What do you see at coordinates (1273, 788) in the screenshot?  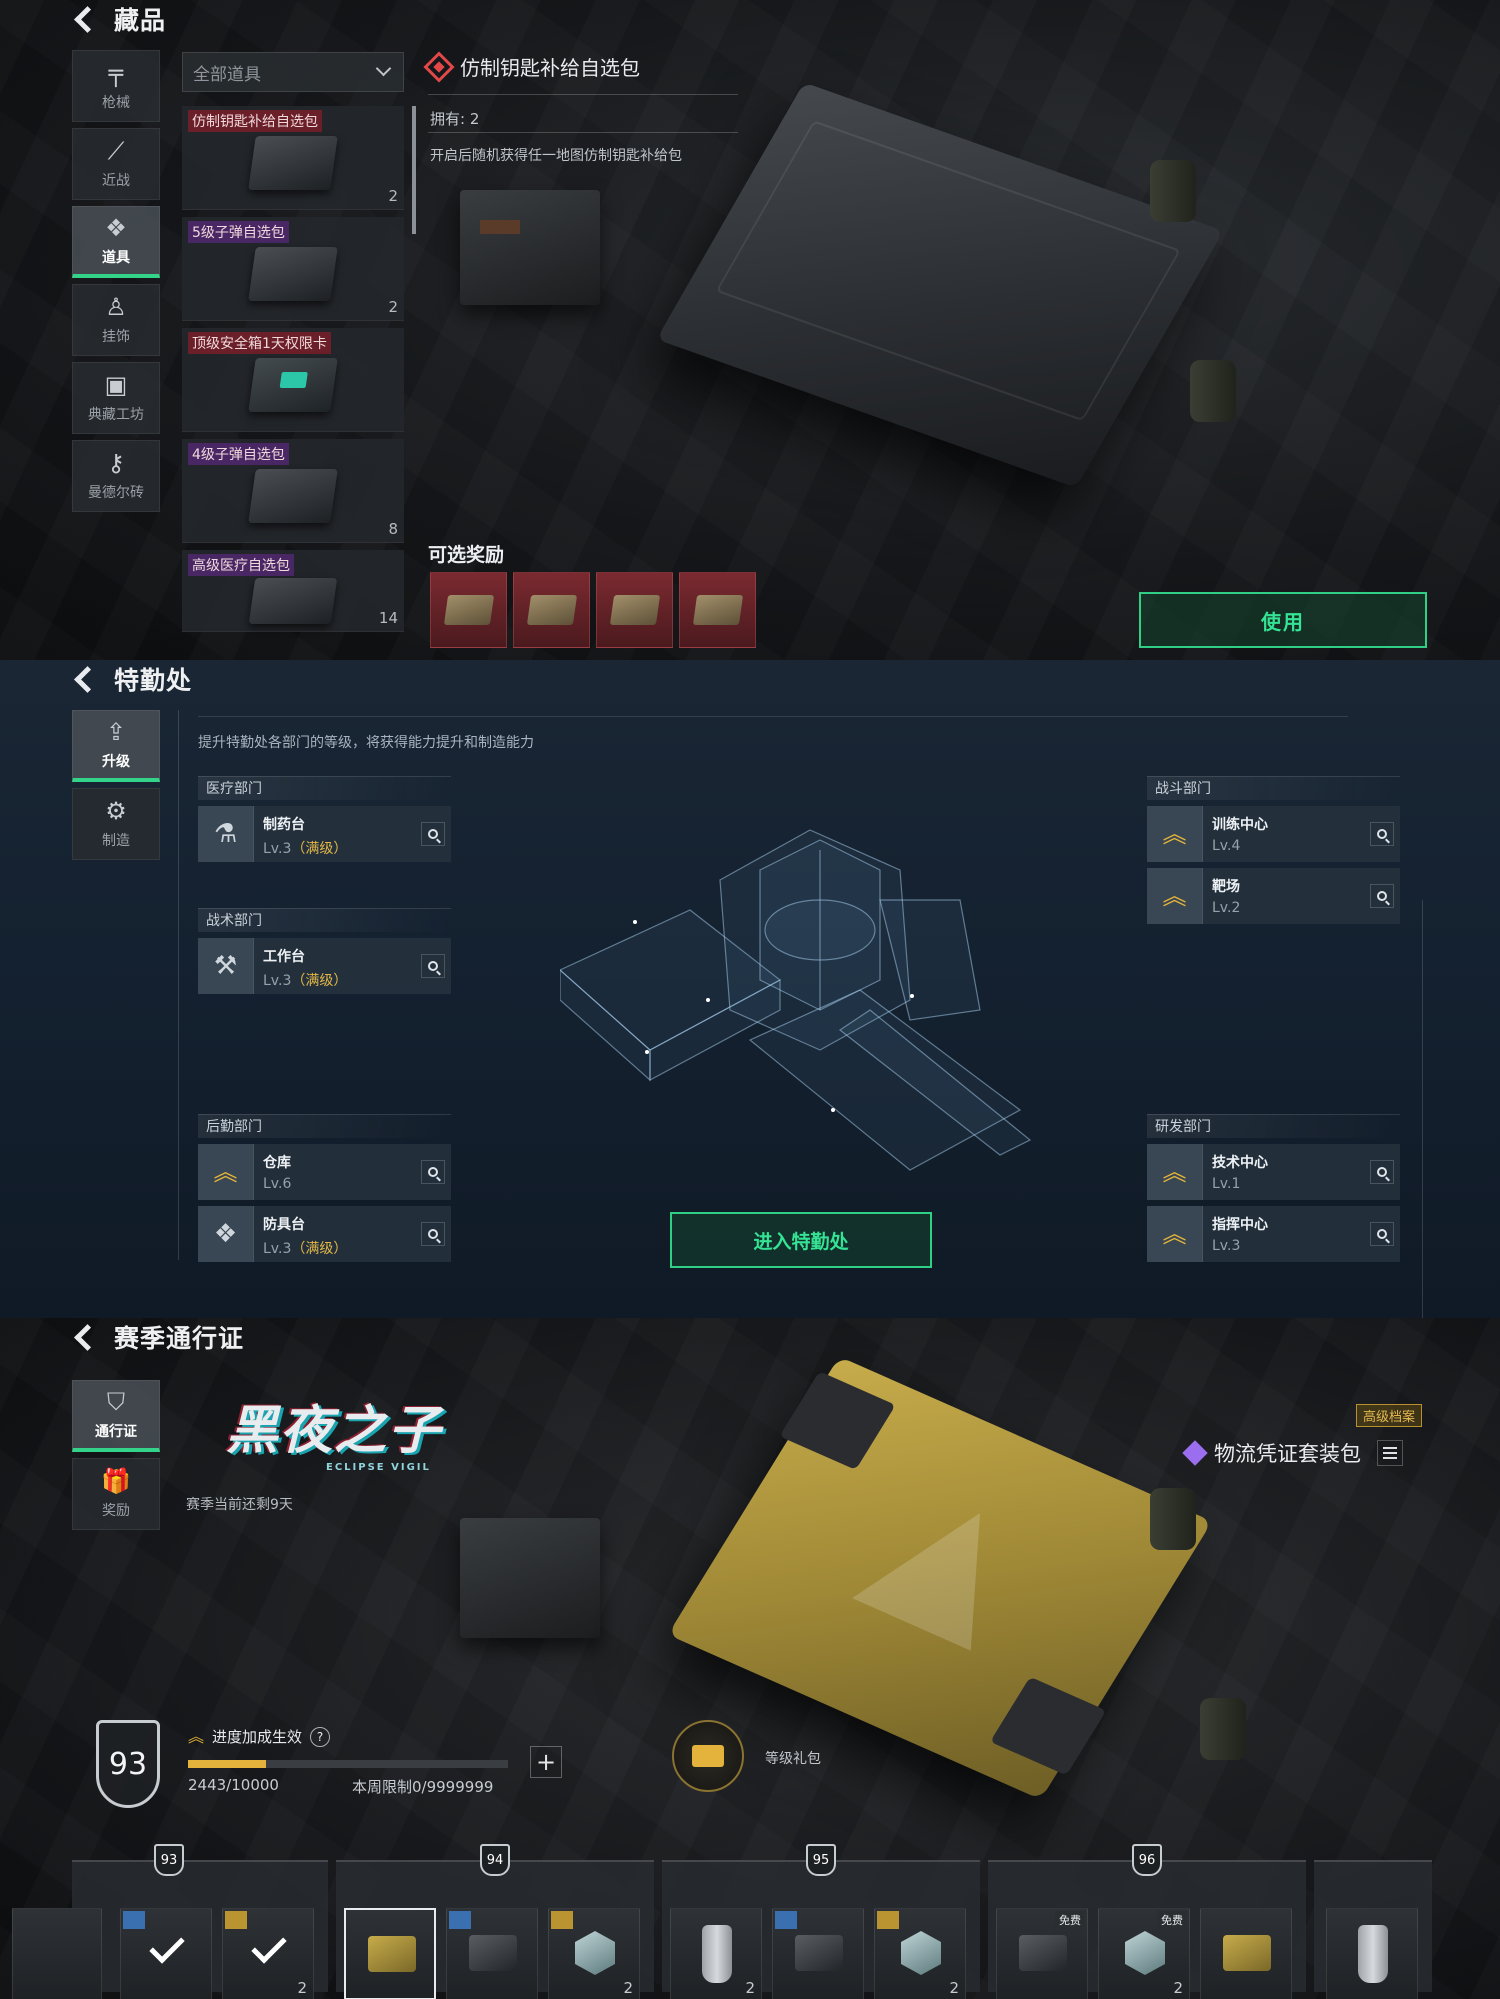 I see `dept-name: 战斗部门` at bounding box center [1273, 788].